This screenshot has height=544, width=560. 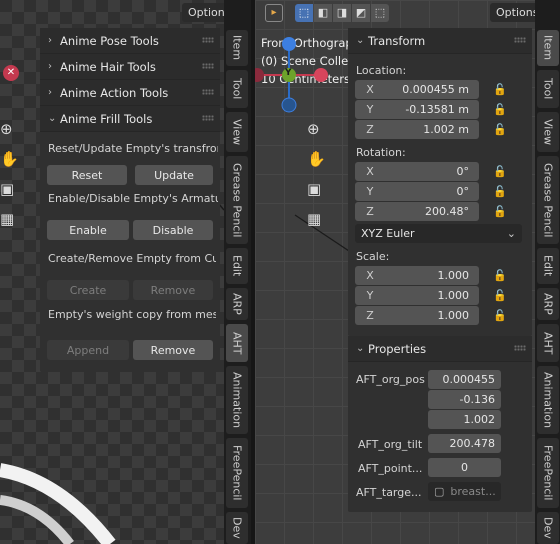 What do you see at coordinates (417, 315) in the screenshot?
I see `scale-z-field: Z 1.000` at bounding box center [417, 315].